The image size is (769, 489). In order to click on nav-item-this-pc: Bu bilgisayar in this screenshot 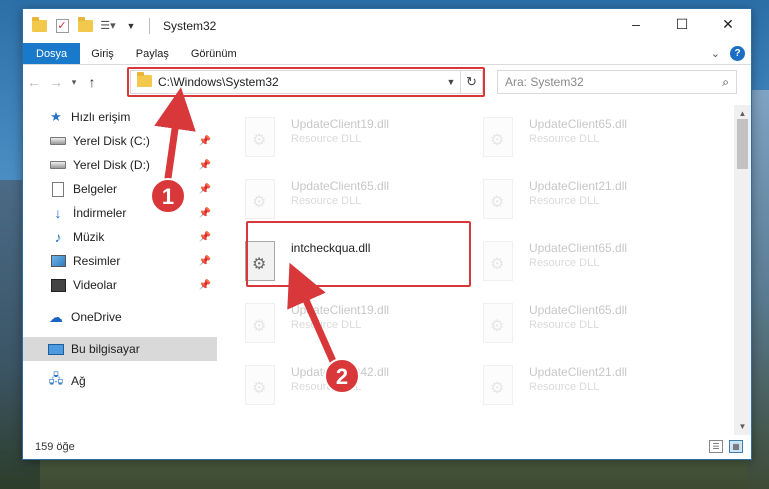, I will do `click(120, 349)`.